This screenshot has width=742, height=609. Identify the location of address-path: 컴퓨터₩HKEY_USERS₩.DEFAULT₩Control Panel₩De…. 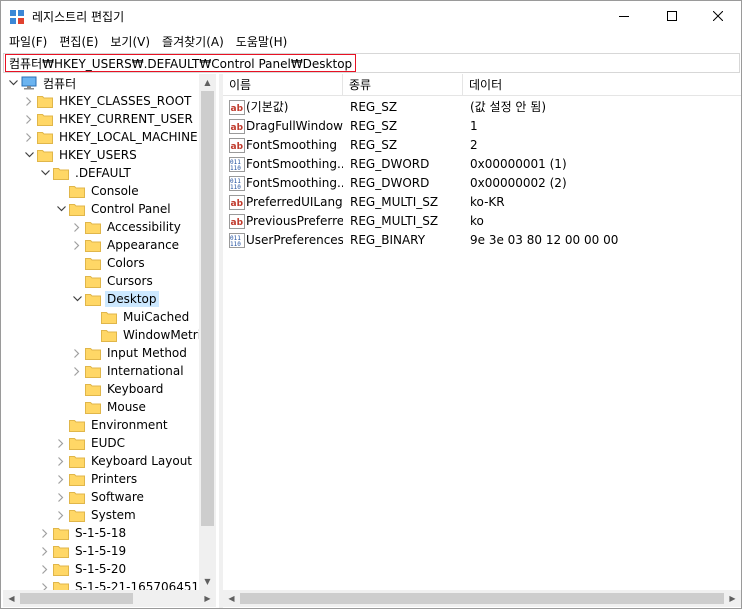
(181, 63).